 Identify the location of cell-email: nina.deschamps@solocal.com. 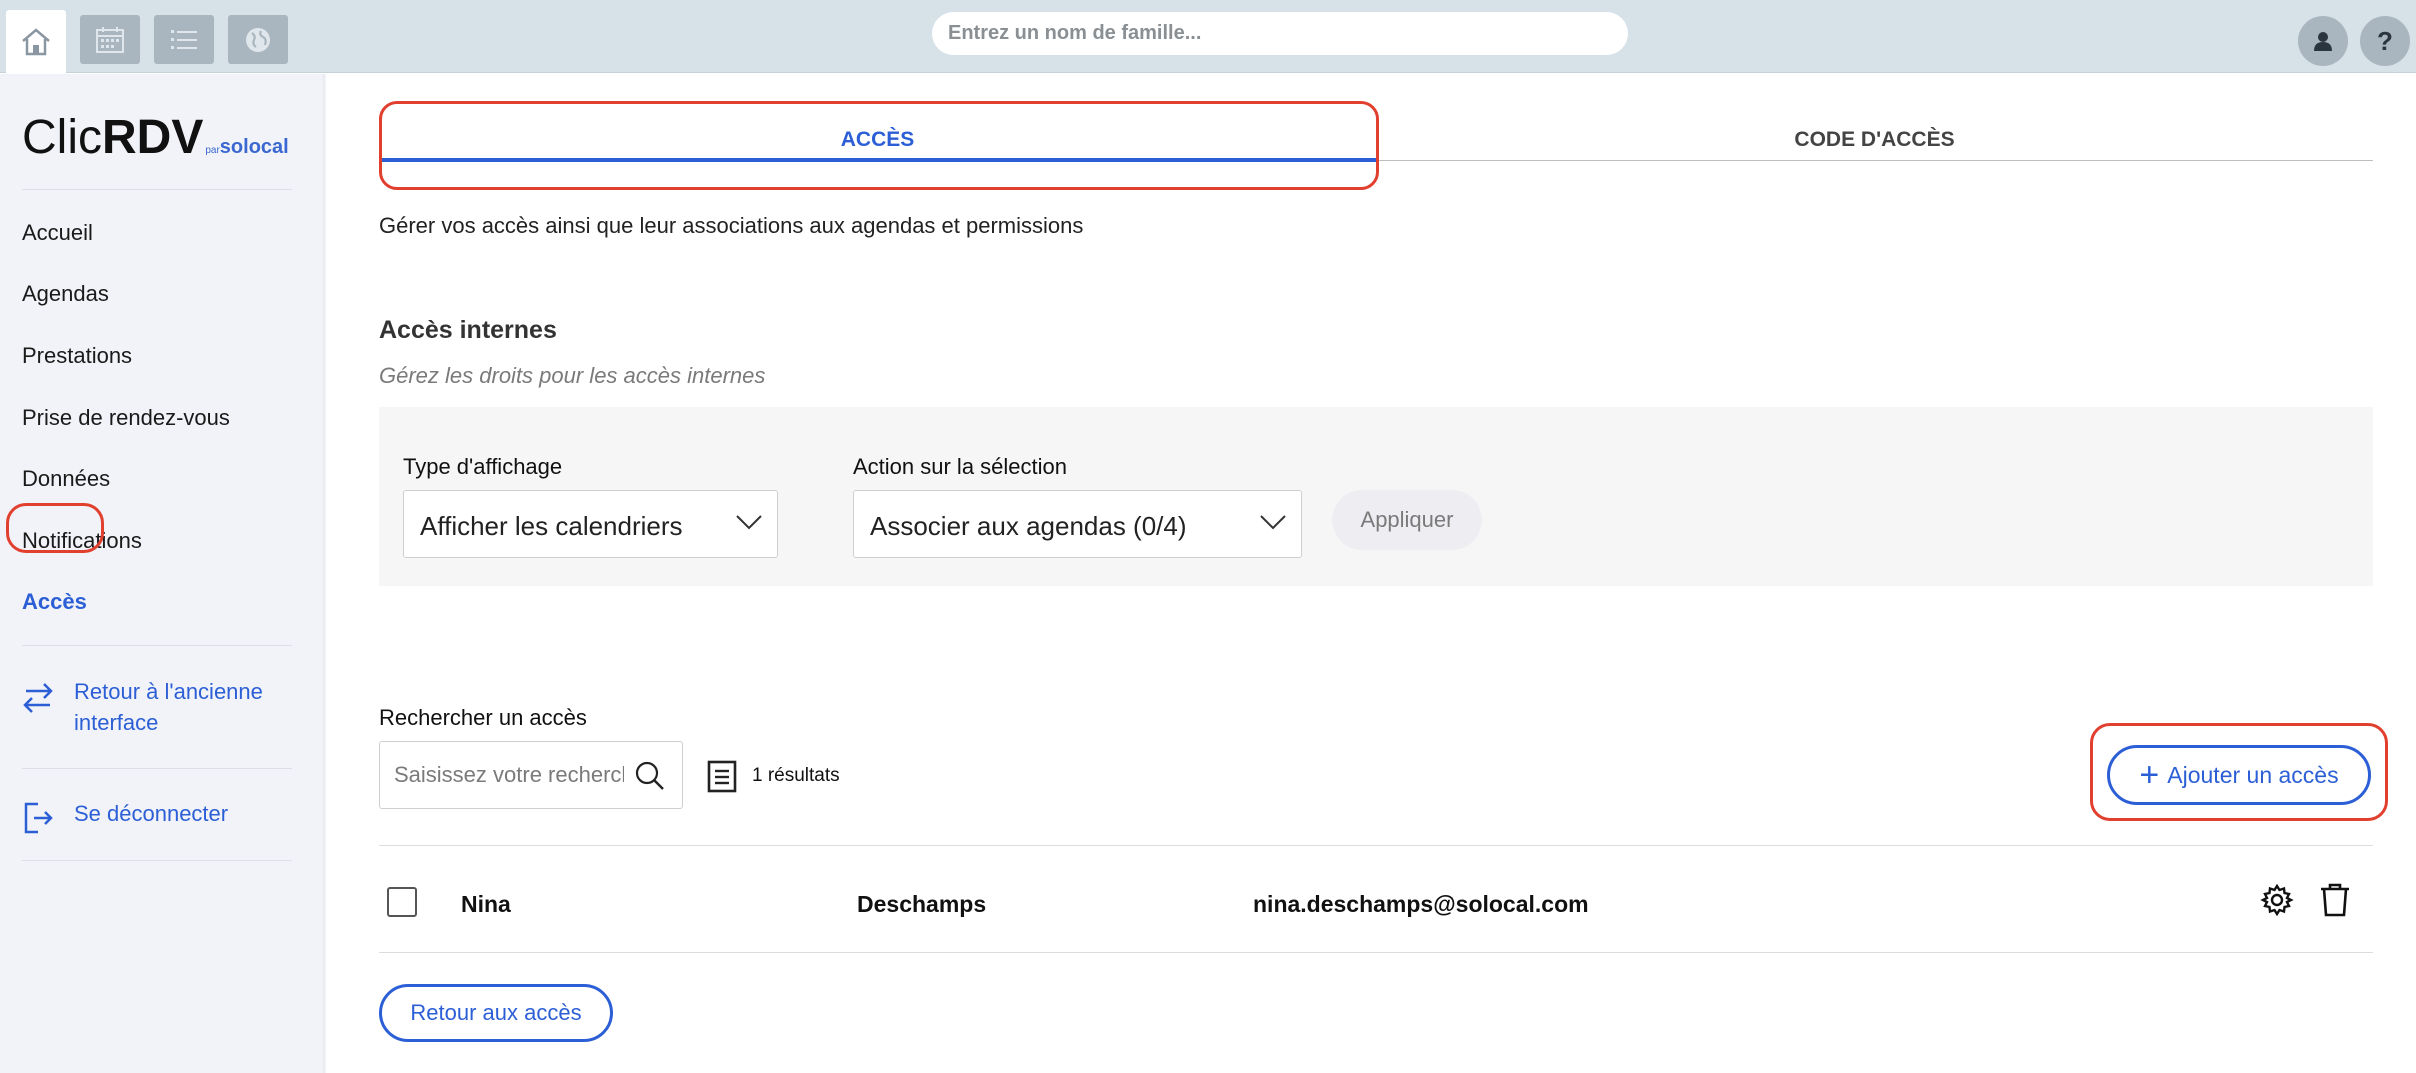
(1421, 904).